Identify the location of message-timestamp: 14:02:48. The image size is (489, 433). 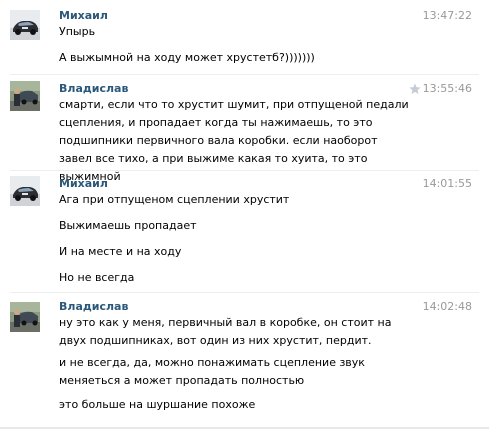
(447, 306).